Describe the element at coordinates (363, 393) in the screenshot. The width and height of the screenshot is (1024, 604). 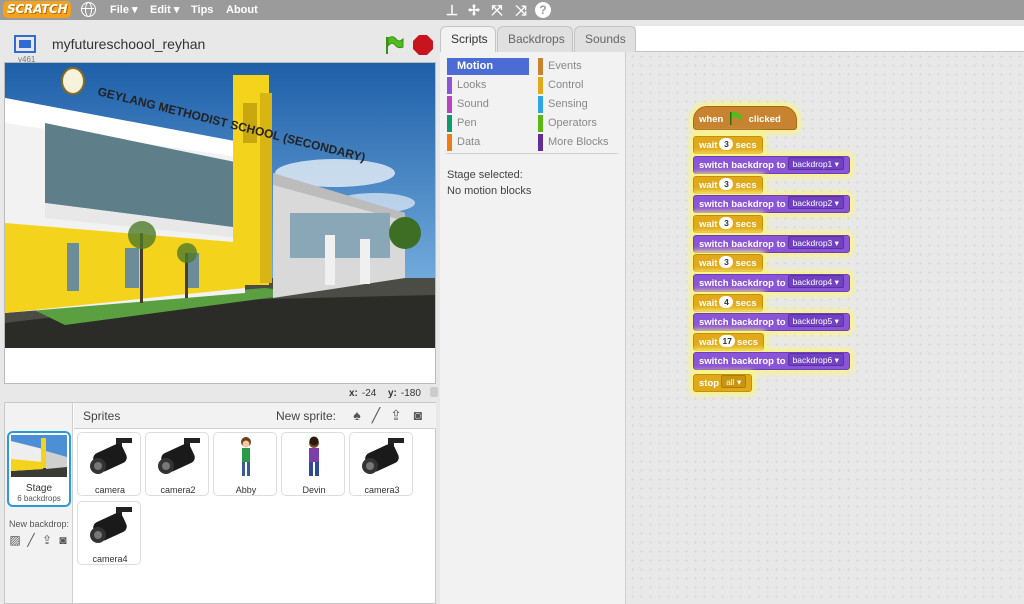
I see `mouse-x-readout: x: -24` at that location.